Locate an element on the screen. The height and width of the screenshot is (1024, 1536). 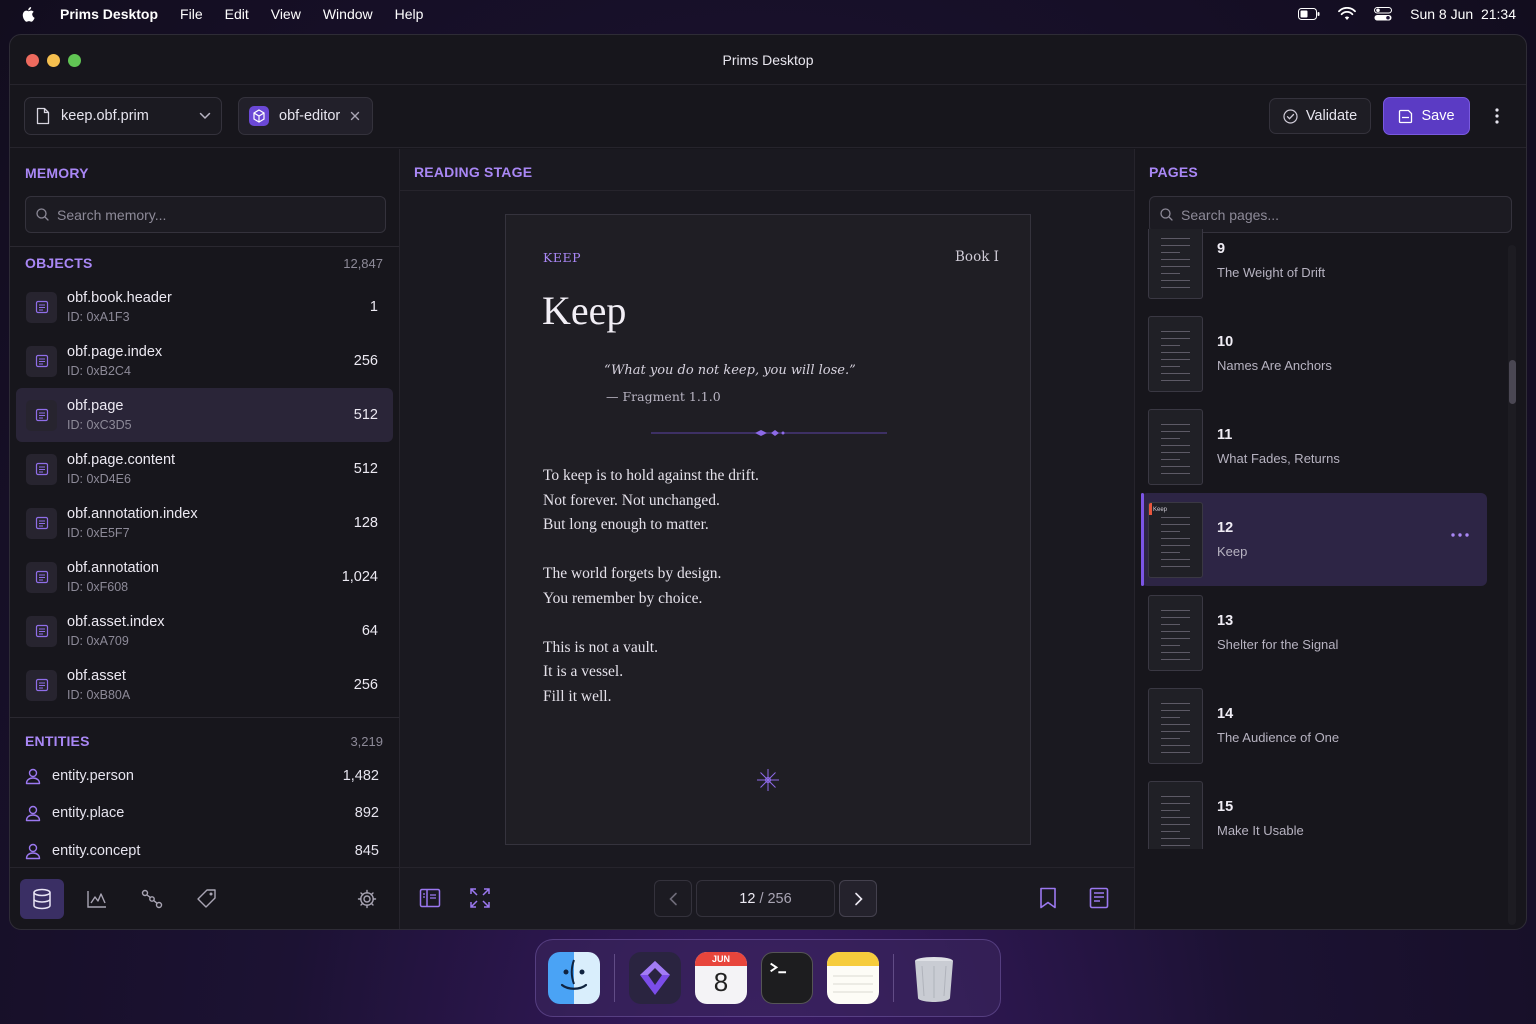
menu-help: Help is located at coordinates (409, 14).